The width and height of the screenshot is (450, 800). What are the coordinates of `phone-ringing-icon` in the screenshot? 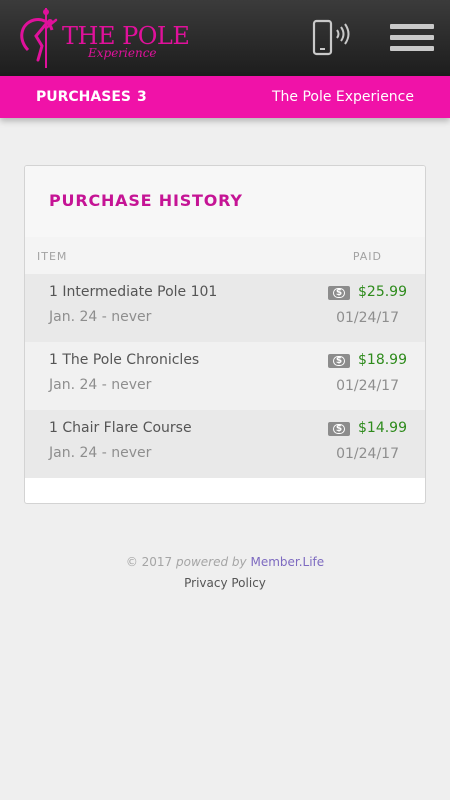 It's located at (331, 37).